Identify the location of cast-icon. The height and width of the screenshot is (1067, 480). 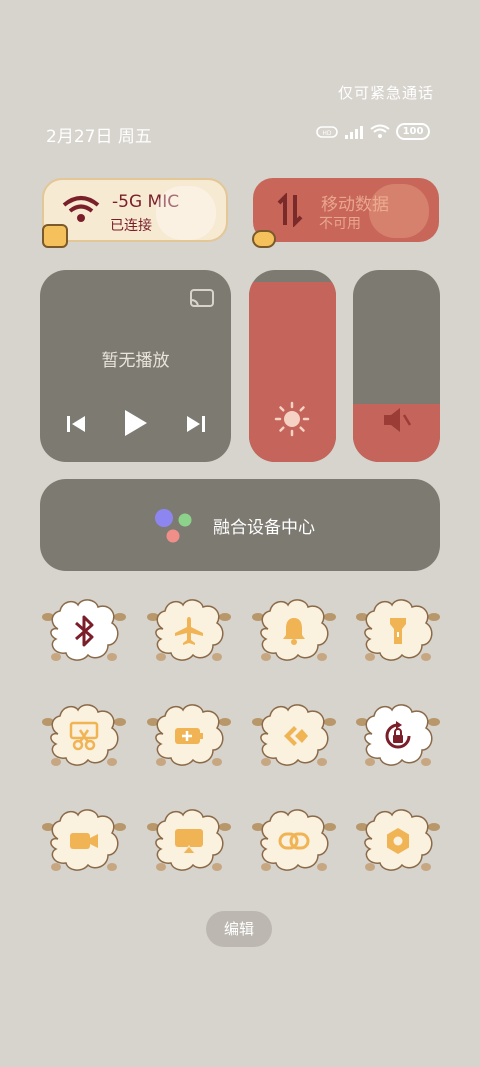
(189, 841).